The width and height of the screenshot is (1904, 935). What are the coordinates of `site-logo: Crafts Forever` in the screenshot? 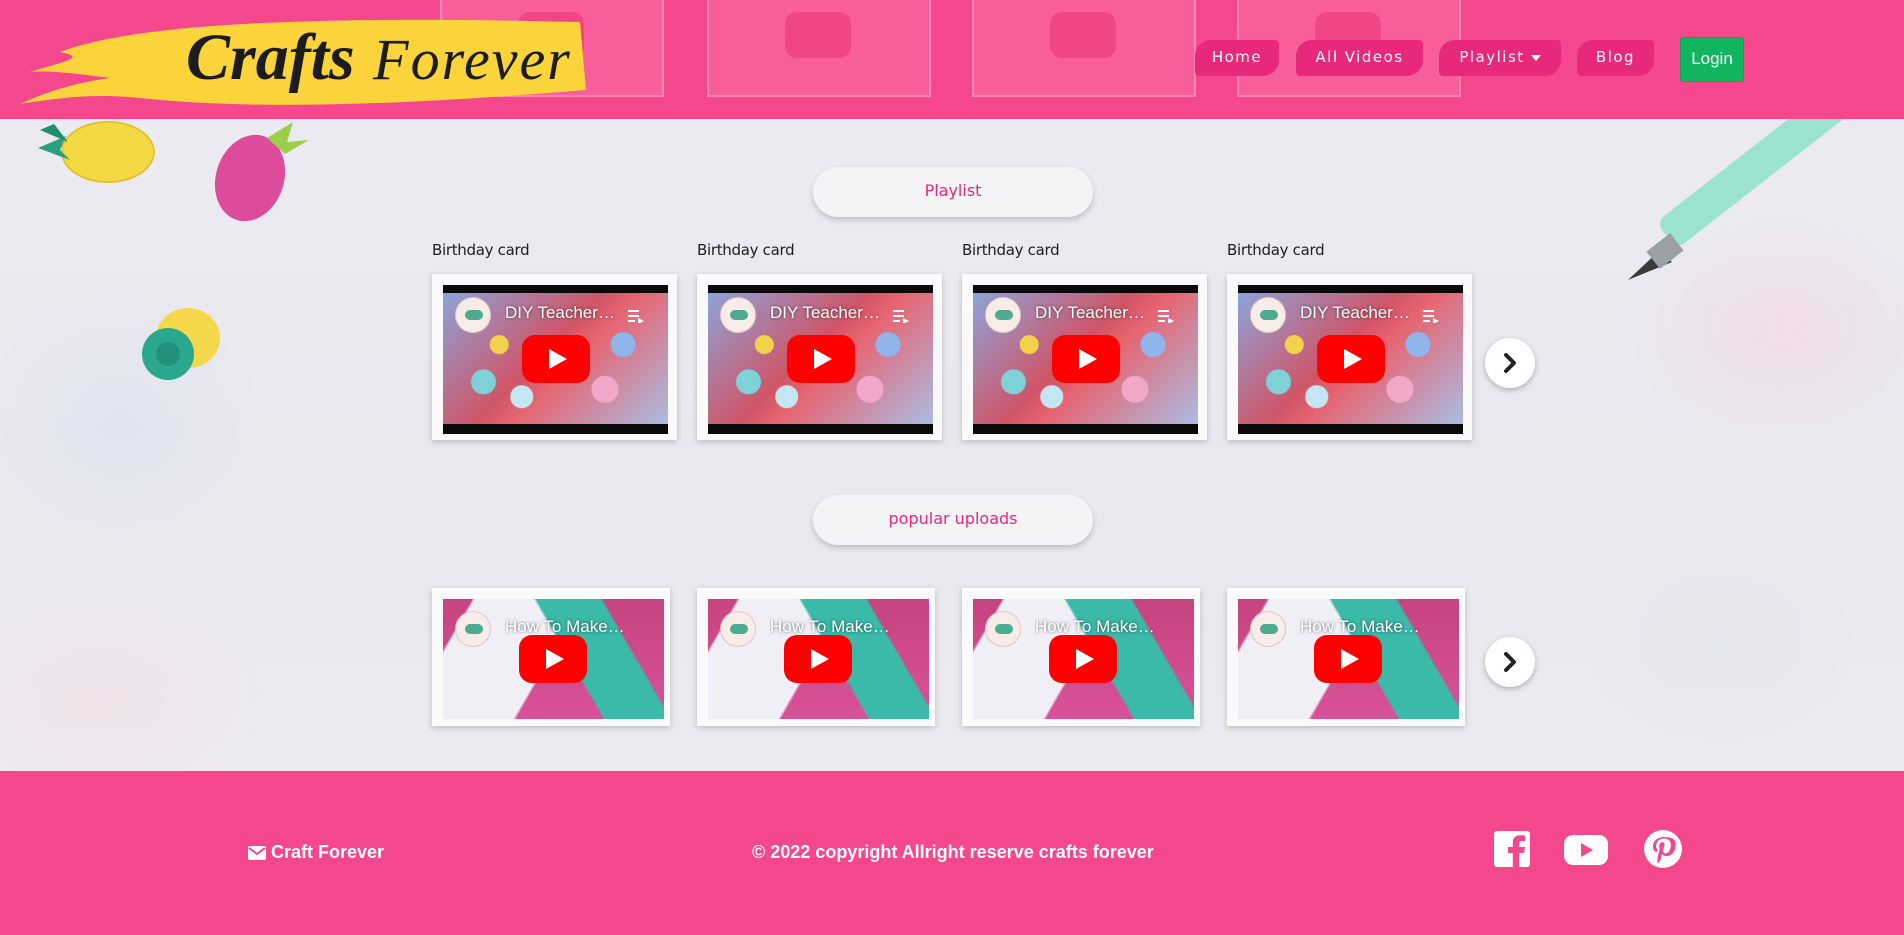 It's located at (379, 58).